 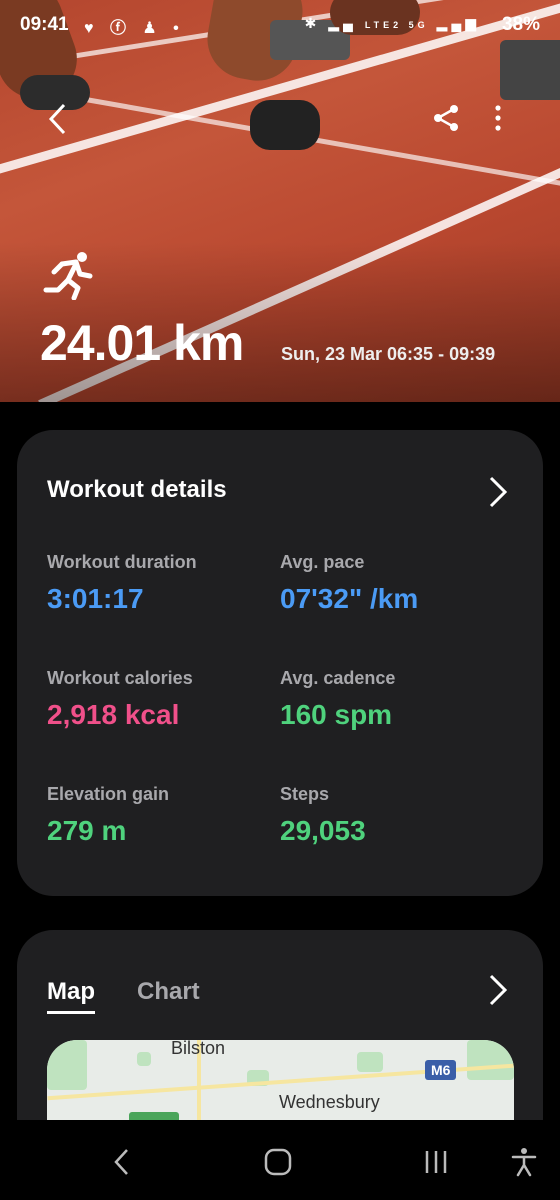 I want to click on share-icon, so click(x=446, y=118).